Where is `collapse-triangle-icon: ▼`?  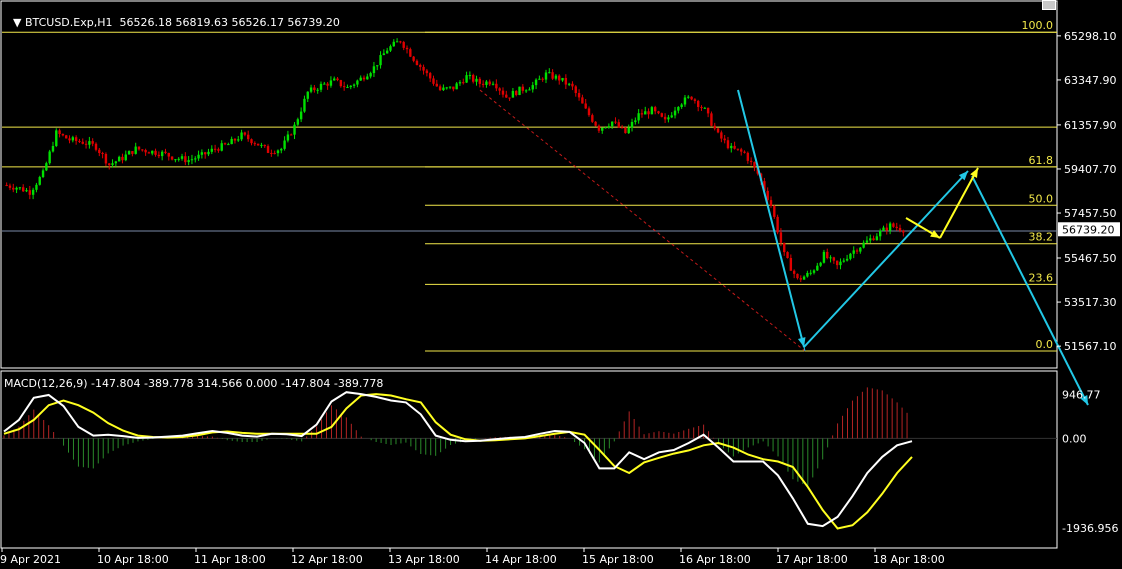
collapse-triangle-icon: ▼ is located at coordinates (19, 22).